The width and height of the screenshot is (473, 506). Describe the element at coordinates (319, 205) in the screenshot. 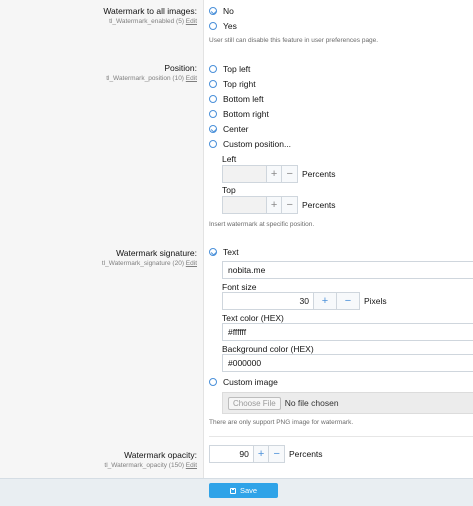

I see `top-unit: Percents` at that location.